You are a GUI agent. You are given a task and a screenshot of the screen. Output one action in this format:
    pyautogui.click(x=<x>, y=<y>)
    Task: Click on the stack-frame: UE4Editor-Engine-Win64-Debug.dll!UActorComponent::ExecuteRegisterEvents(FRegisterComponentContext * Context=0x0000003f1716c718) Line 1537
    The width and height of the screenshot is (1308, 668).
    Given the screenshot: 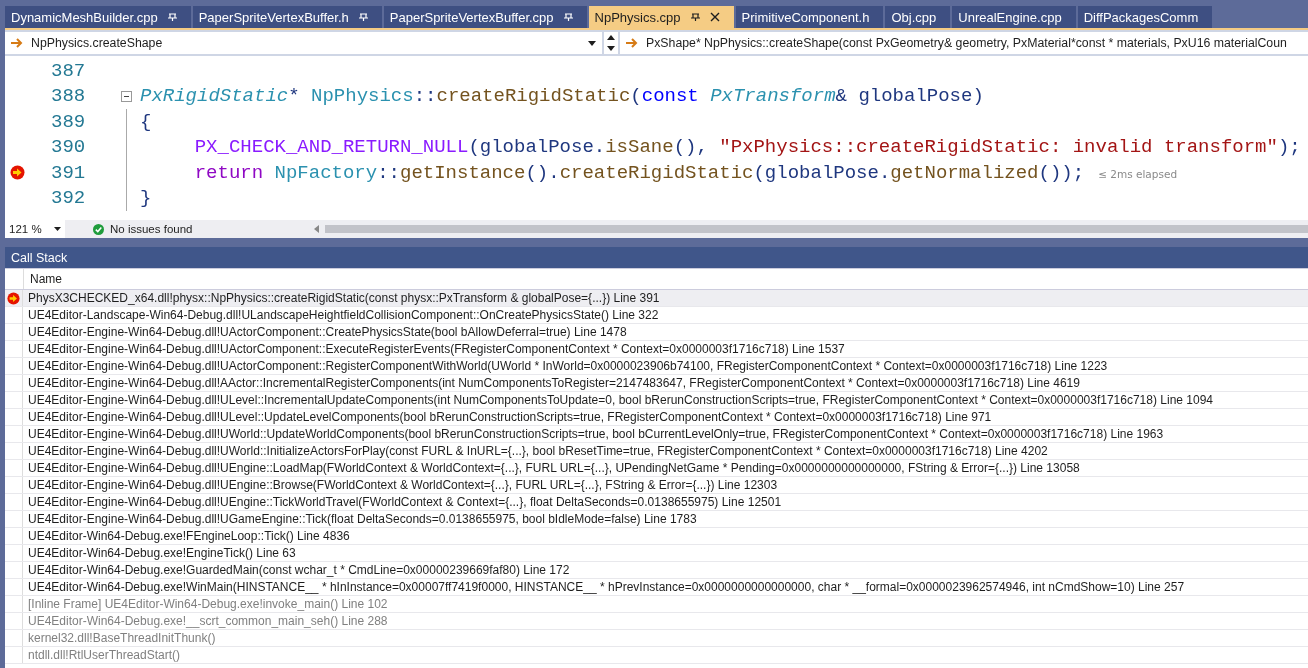 What is the action you would take?
    pyautogui.click(x=436, y=349)
    